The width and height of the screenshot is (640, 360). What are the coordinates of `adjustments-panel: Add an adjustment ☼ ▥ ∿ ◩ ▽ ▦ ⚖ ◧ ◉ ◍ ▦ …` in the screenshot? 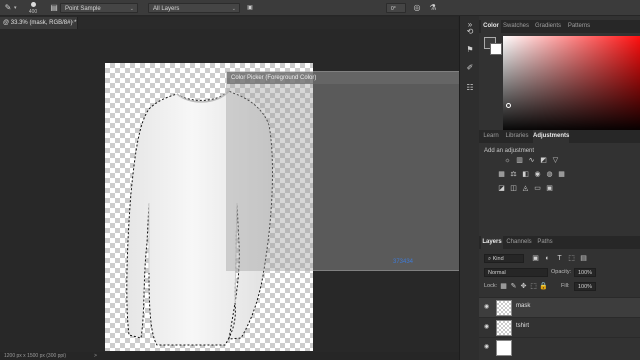 It's located at (559, 188).